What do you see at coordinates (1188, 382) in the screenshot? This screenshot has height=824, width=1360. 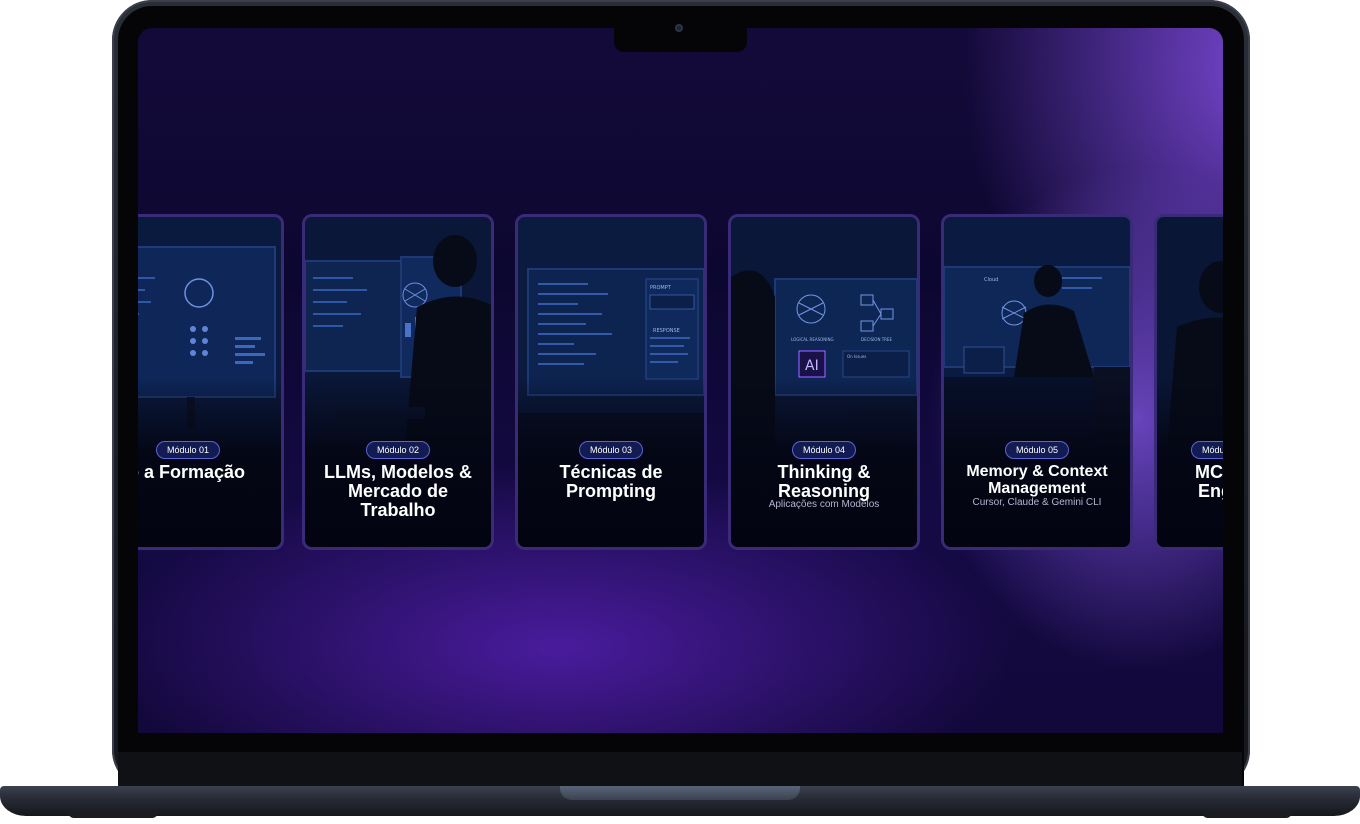 I see `module-card-06: Módulo 06 MCP Eng` at bounding box center [1188, 382].